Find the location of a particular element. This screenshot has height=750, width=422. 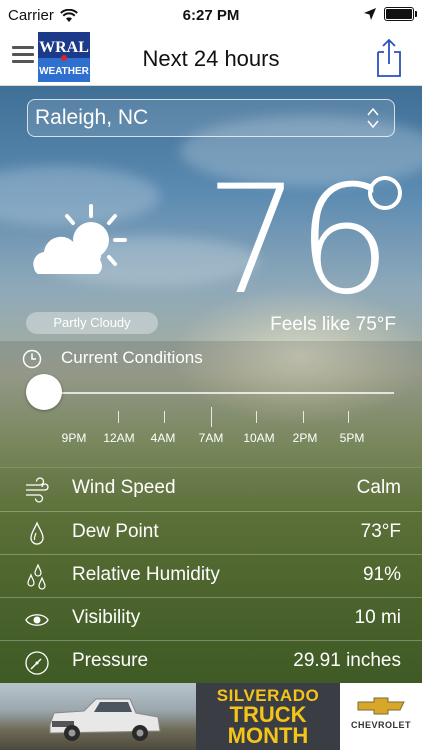

ad-brand-name: CHEVROLET is located at coordinates (380, 725).